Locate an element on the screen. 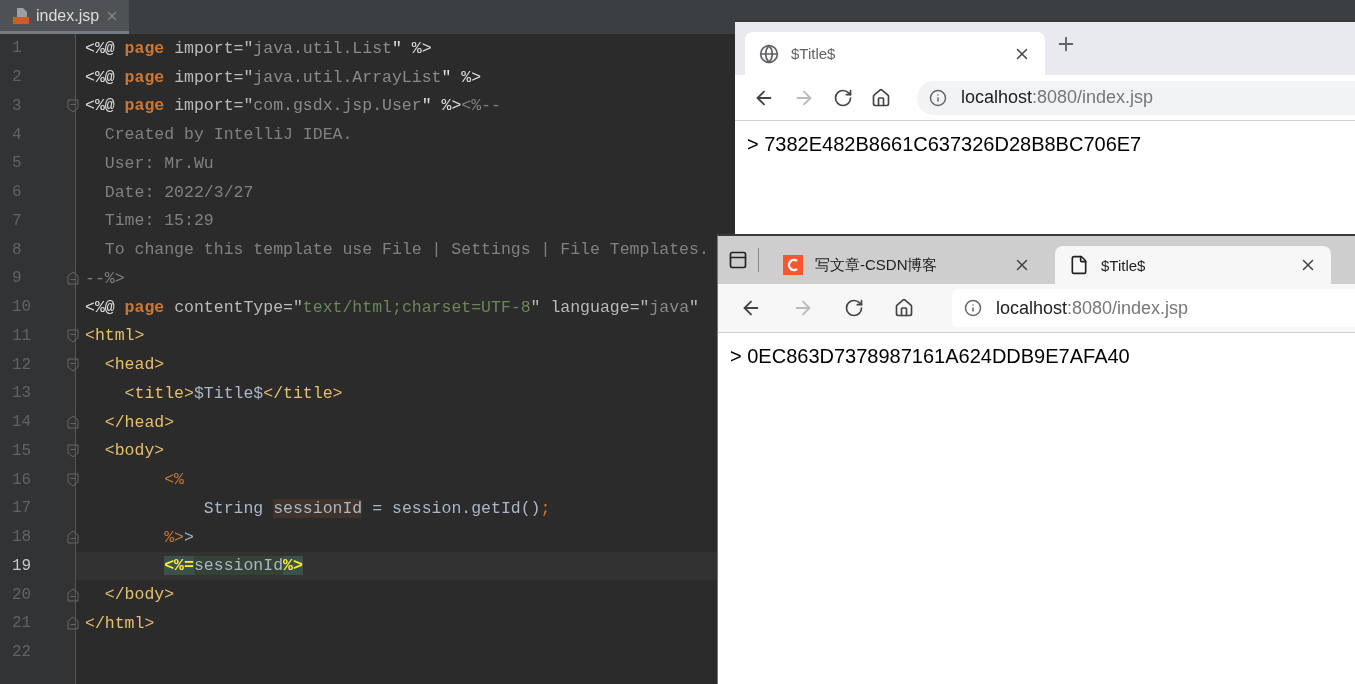  code-line: <%@ page contentType="text/html;charset=UTF-8" language="java" is located at coordinates (392, 307).